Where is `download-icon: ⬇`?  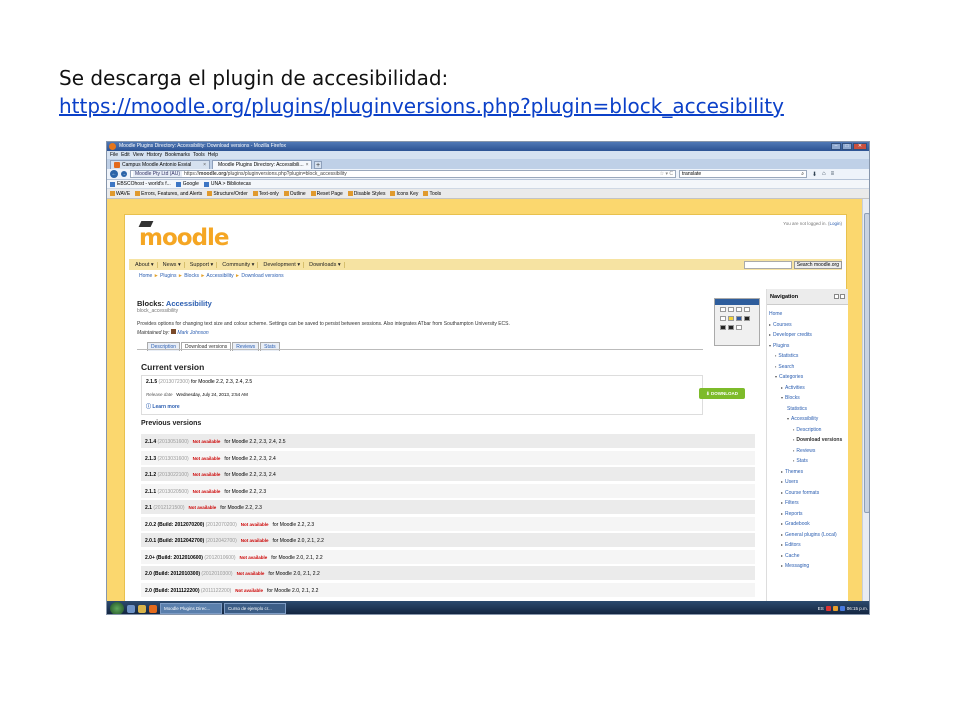
download-icon: ⬇ is located at coordinates (814, 174).